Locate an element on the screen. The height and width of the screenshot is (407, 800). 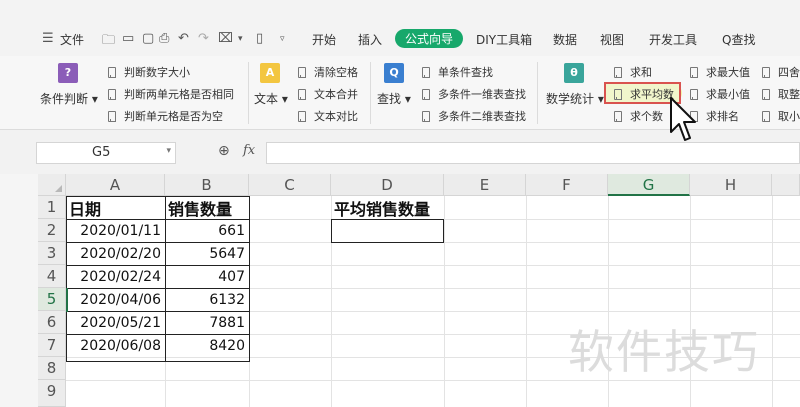
tab-developer: 开发工具 is located at coordinates (673, 39).